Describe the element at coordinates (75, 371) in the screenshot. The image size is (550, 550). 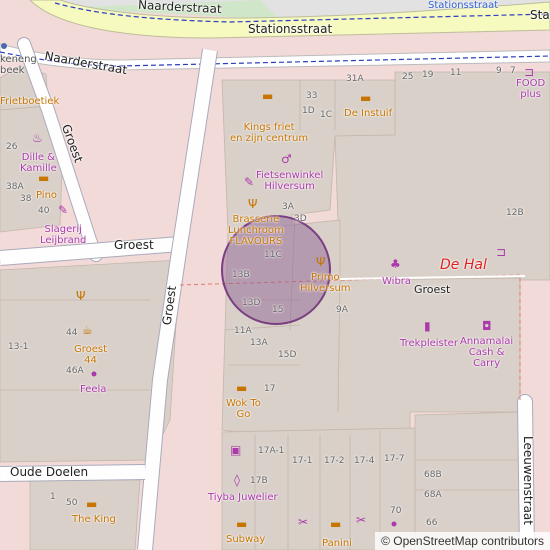
I see `house-number: 46A` at that location.